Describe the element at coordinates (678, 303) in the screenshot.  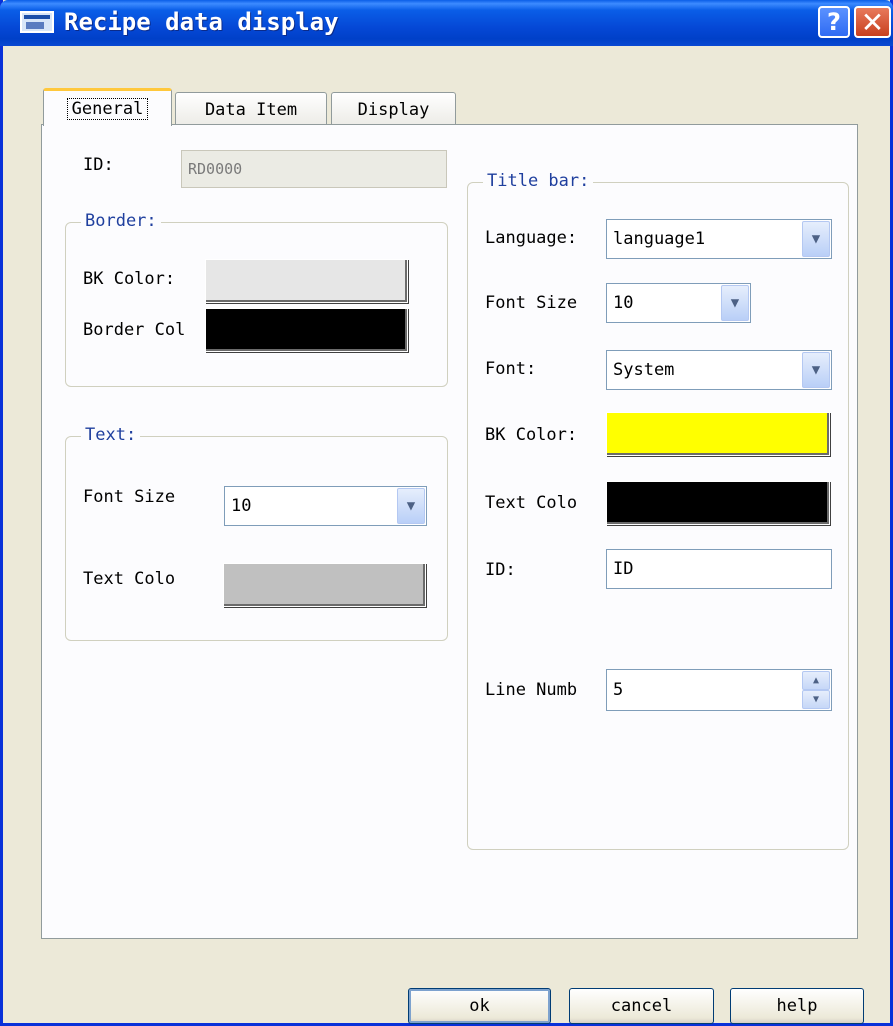
I see `title-font-size-select: 10 ▼` at that location.